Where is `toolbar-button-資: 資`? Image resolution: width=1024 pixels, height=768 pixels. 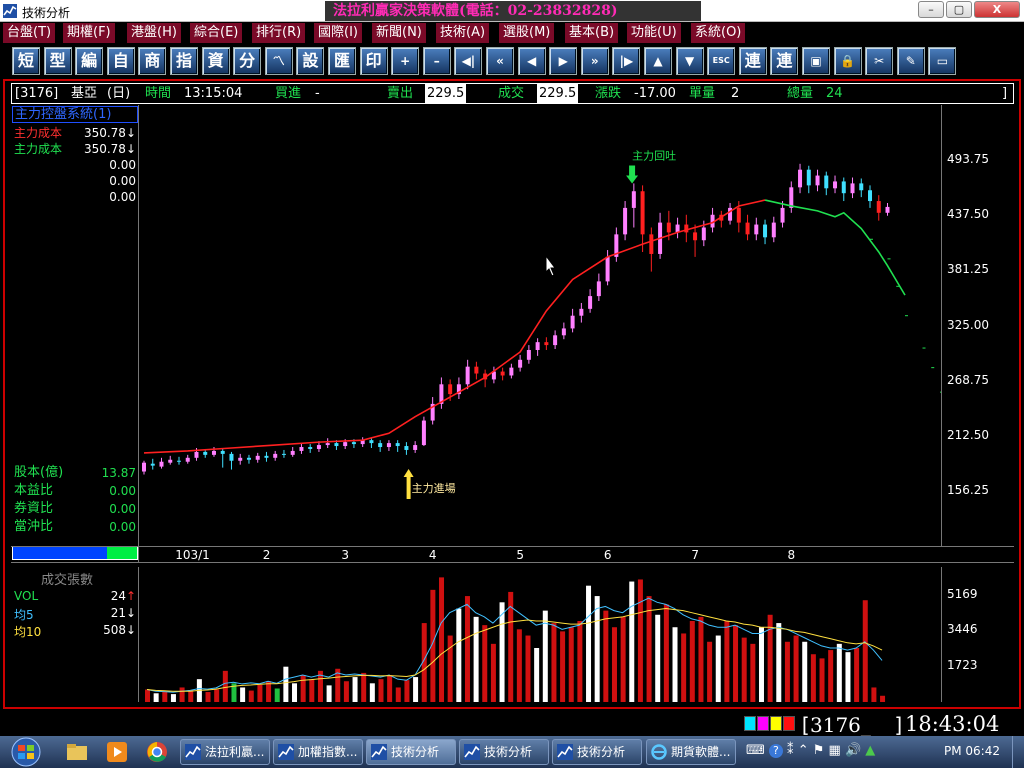
toolbar-button-資: 資 is located at coordinates (215, 61).